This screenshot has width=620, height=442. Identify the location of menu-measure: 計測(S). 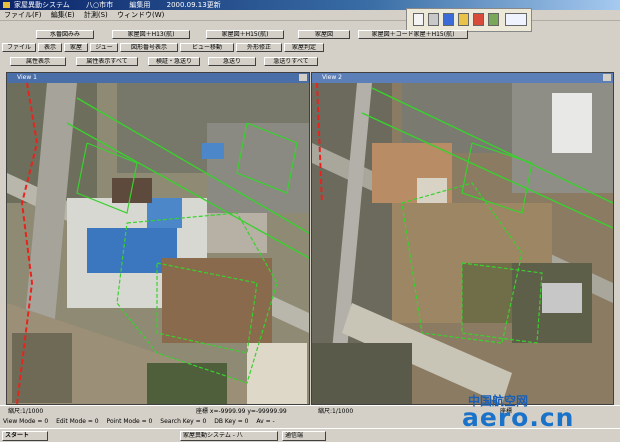
(96, 15).